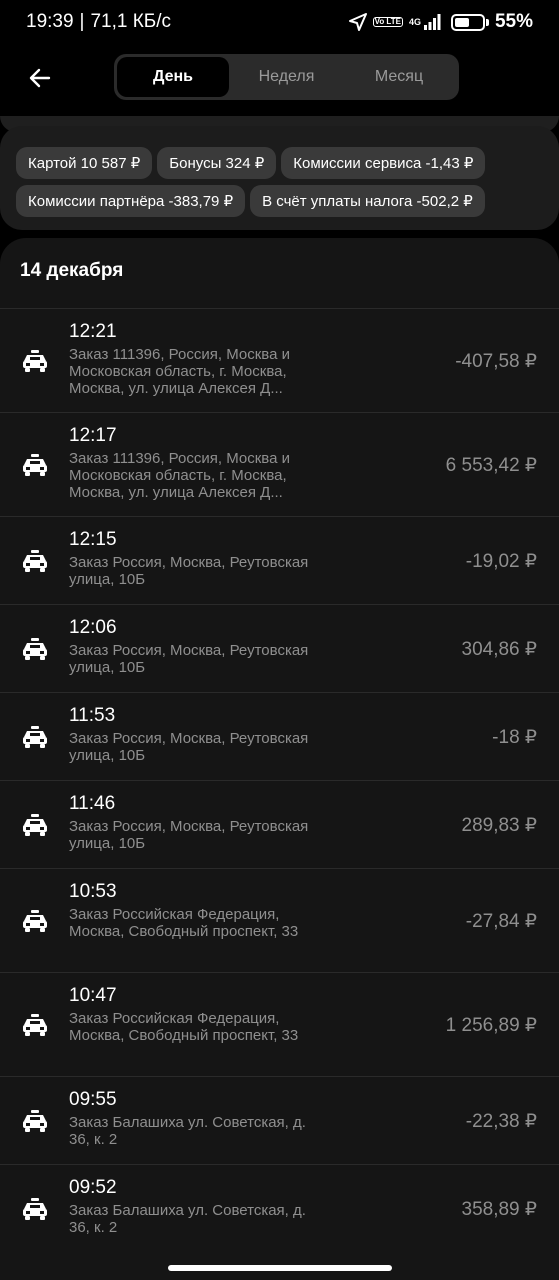 Image resolution: width=559 pixels, height=1280 pixels. I want to click on status-time: 19:39, so click(50, 21).